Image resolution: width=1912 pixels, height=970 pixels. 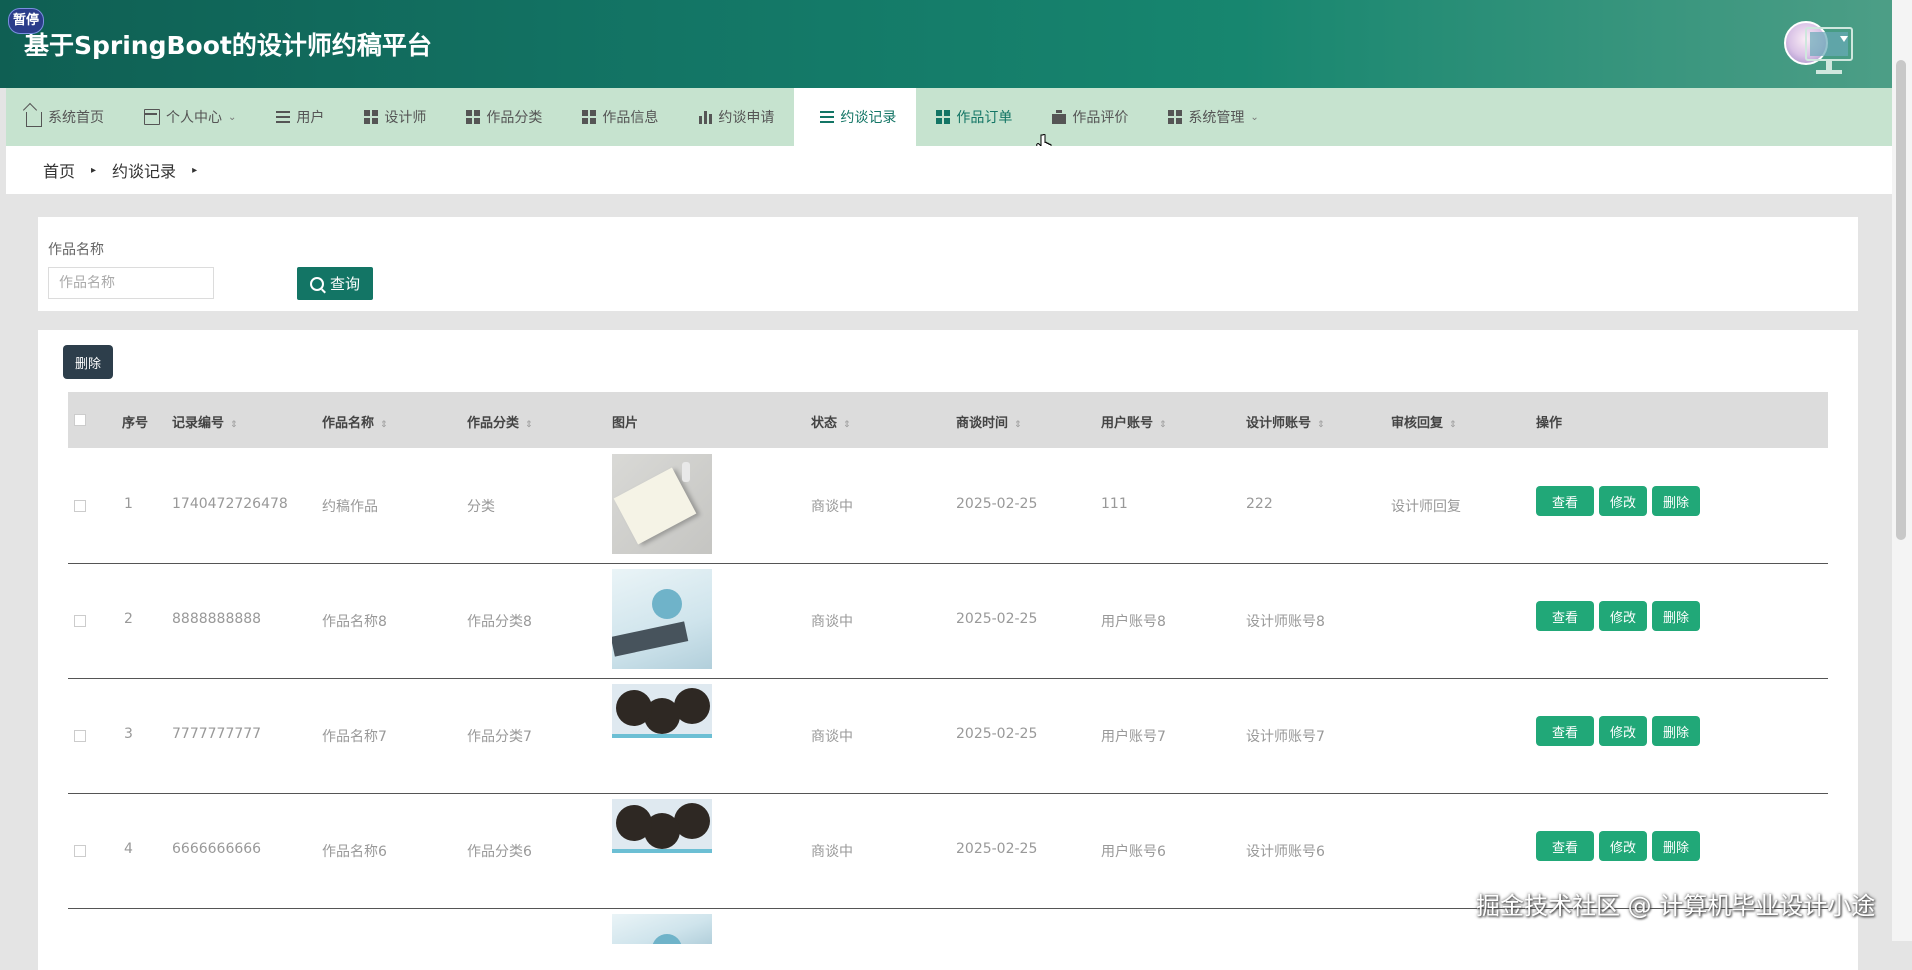 What do you see at coordinates (128, 849) in the screenshot?
I see `cell-index: 4` at bounding box center [128, 849].